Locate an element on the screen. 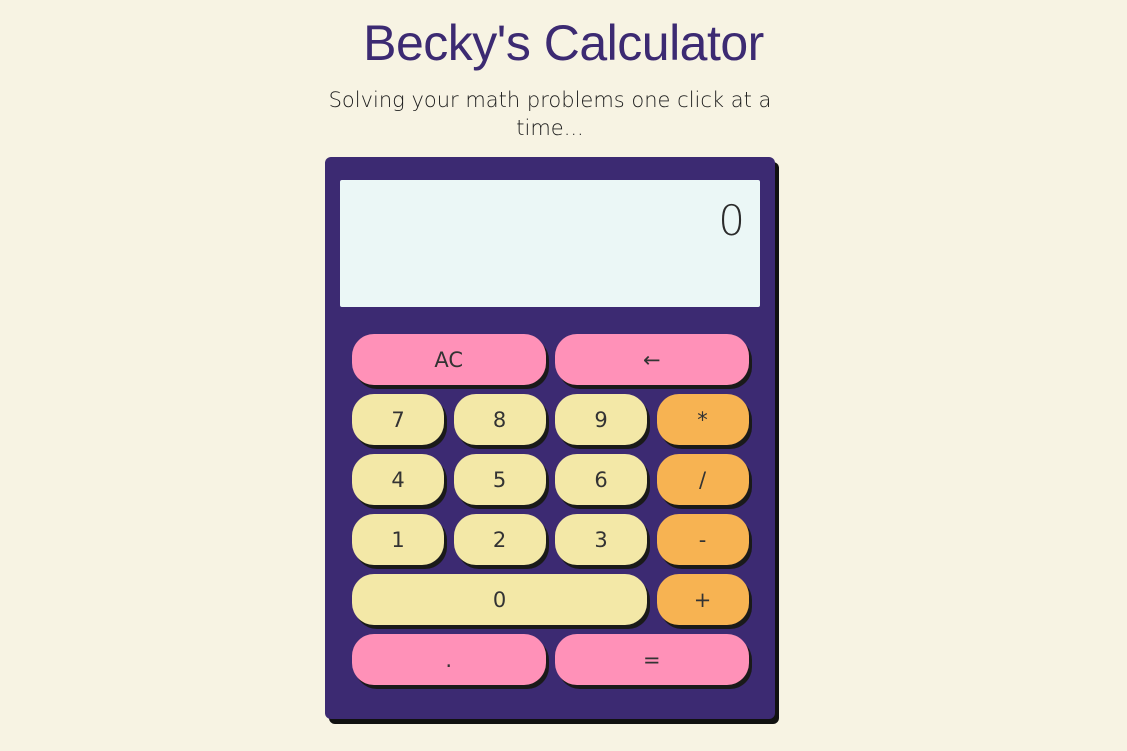 The image size is (1127, 751). decimal-button: . is located at coordinates (449, 659).